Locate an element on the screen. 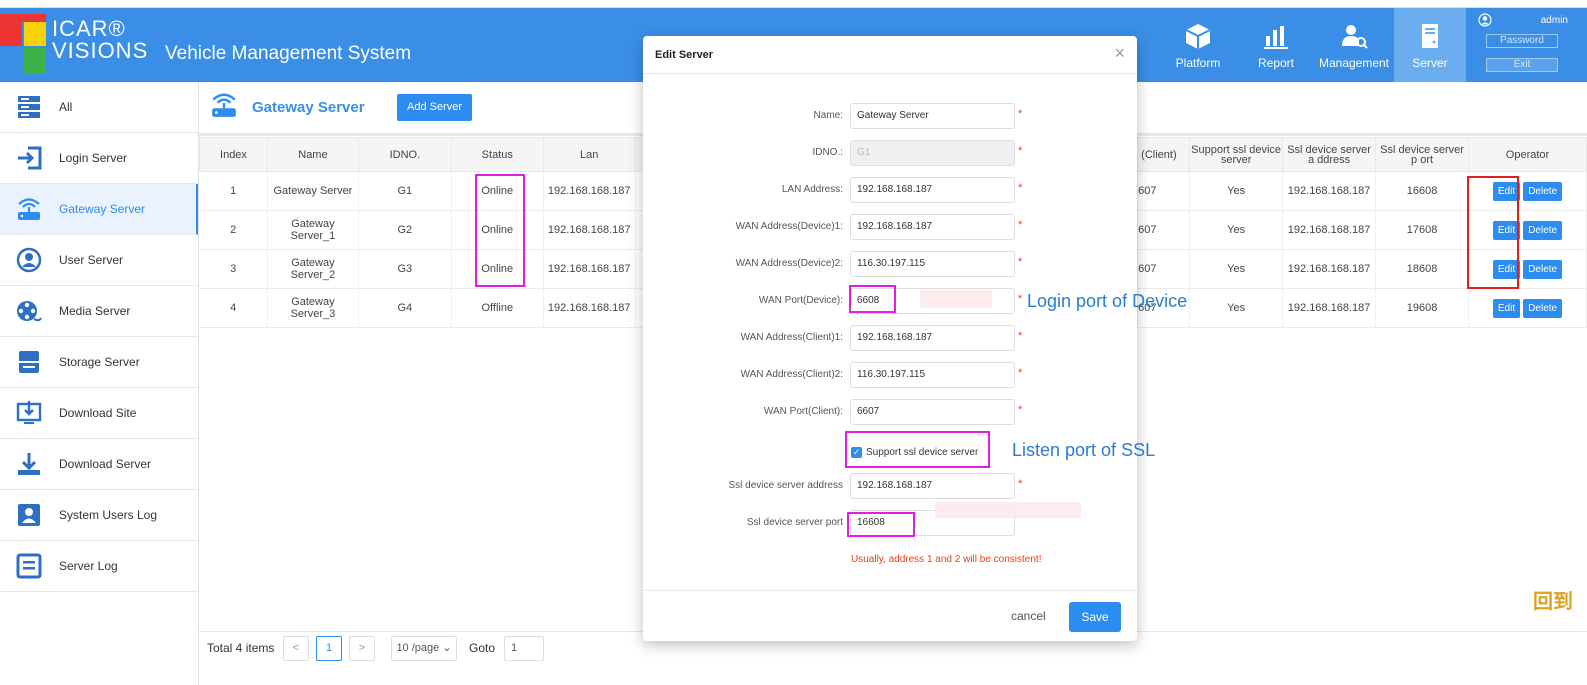 This screenshot has height=685, width=1587. sidebar-item-label: Login Server is located at coordinates (93, 158).